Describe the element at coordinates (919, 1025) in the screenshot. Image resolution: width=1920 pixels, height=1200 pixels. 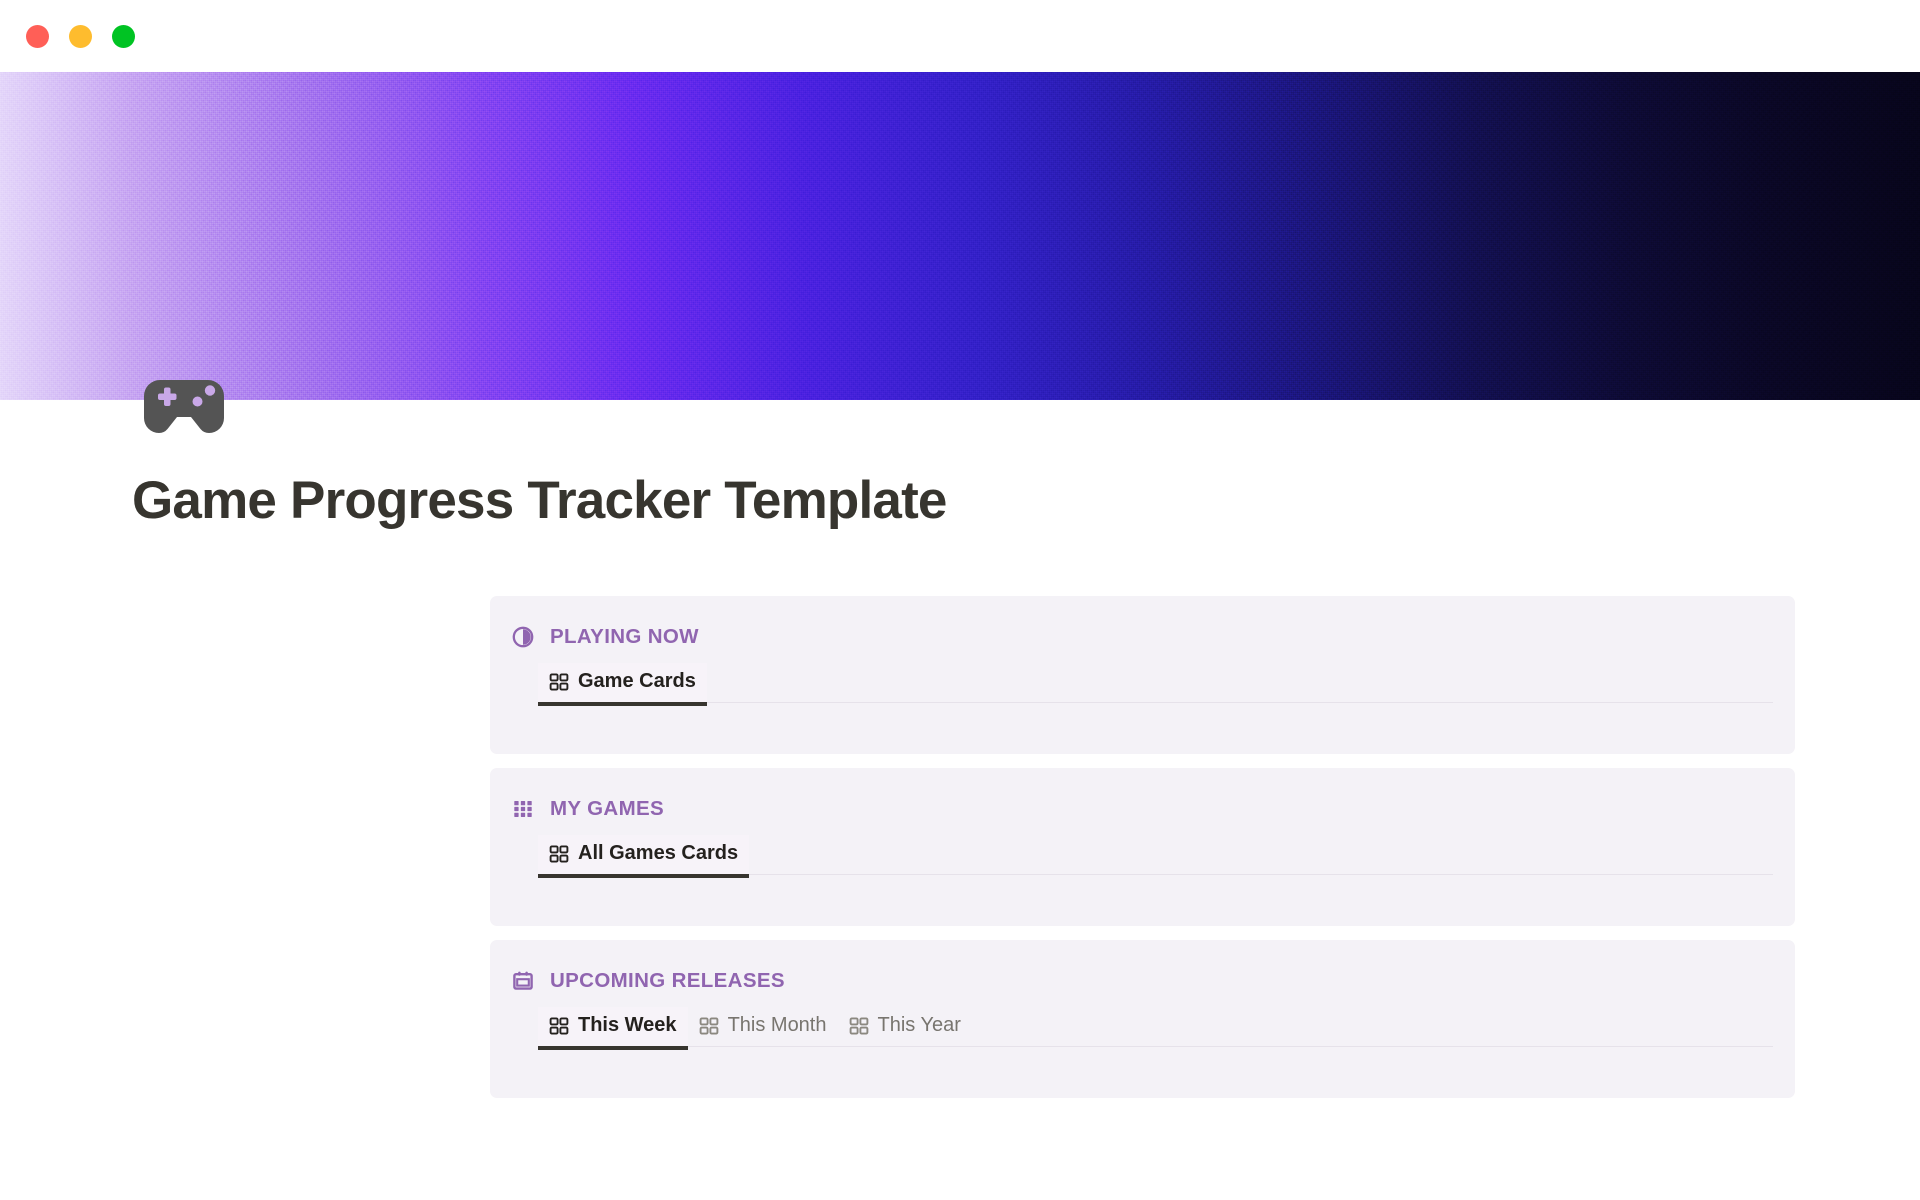
I see `tab-label: This Year` at that location.